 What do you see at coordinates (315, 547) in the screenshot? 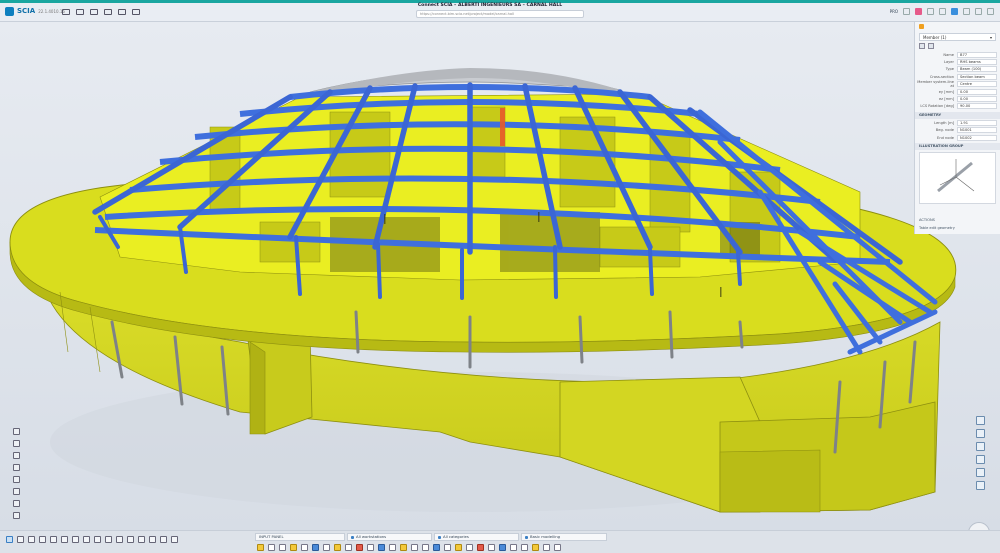
I see `member-tool-icon` at bounding box center [315, 547].